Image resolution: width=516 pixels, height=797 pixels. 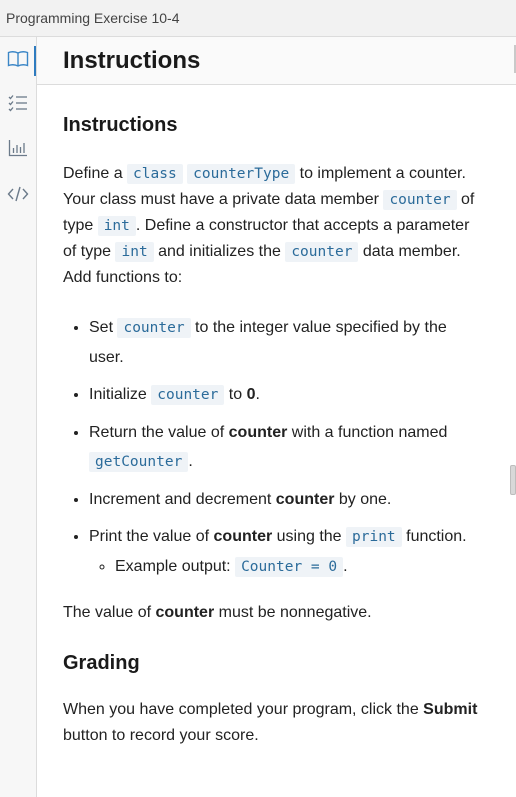 What do you see at coordinates (276, 61) in the screenshot?
I see `panel-header: Instructions` at bounding box center [276, 61].